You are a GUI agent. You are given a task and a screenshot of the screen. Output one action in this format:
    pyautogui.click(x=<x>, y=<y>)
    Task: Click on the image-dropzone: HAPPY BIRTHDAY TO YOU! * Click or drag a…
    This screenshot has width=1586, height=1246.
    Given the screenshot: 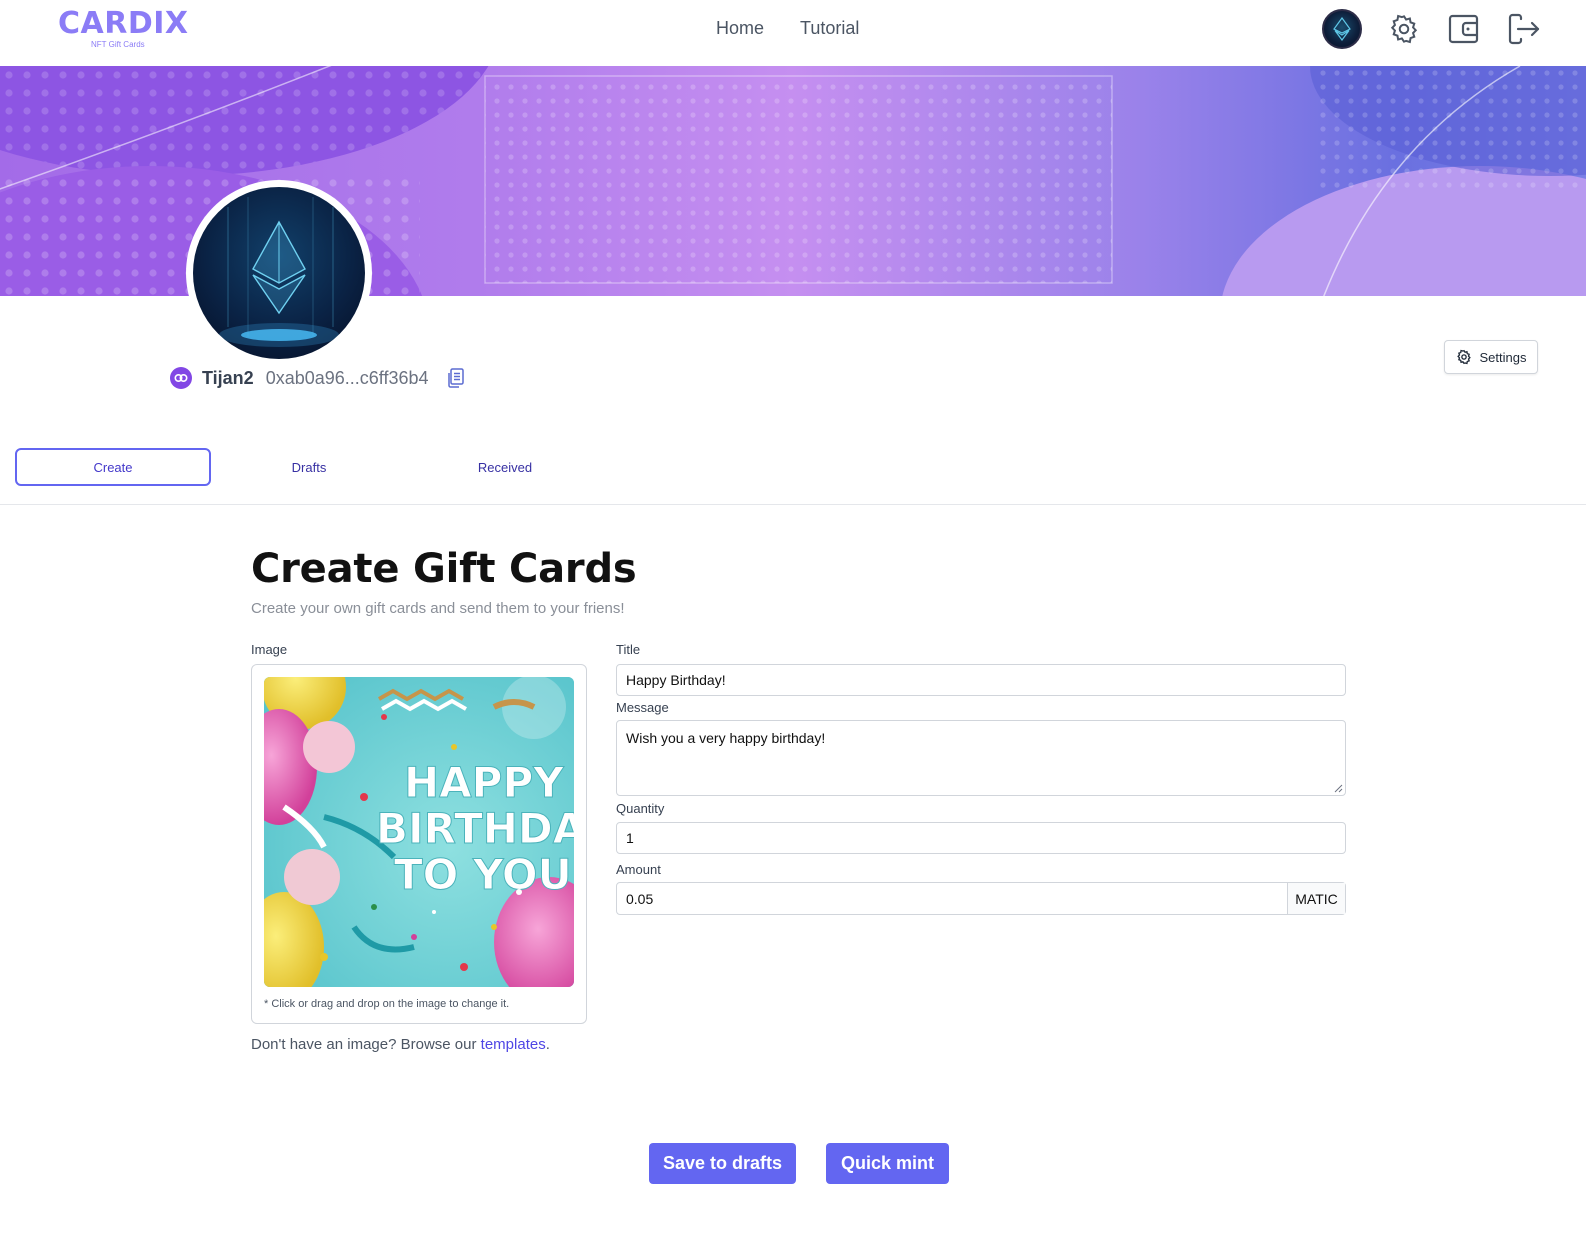 What is the action you would take?
    pyautogui.click(x=419, y=844)
    